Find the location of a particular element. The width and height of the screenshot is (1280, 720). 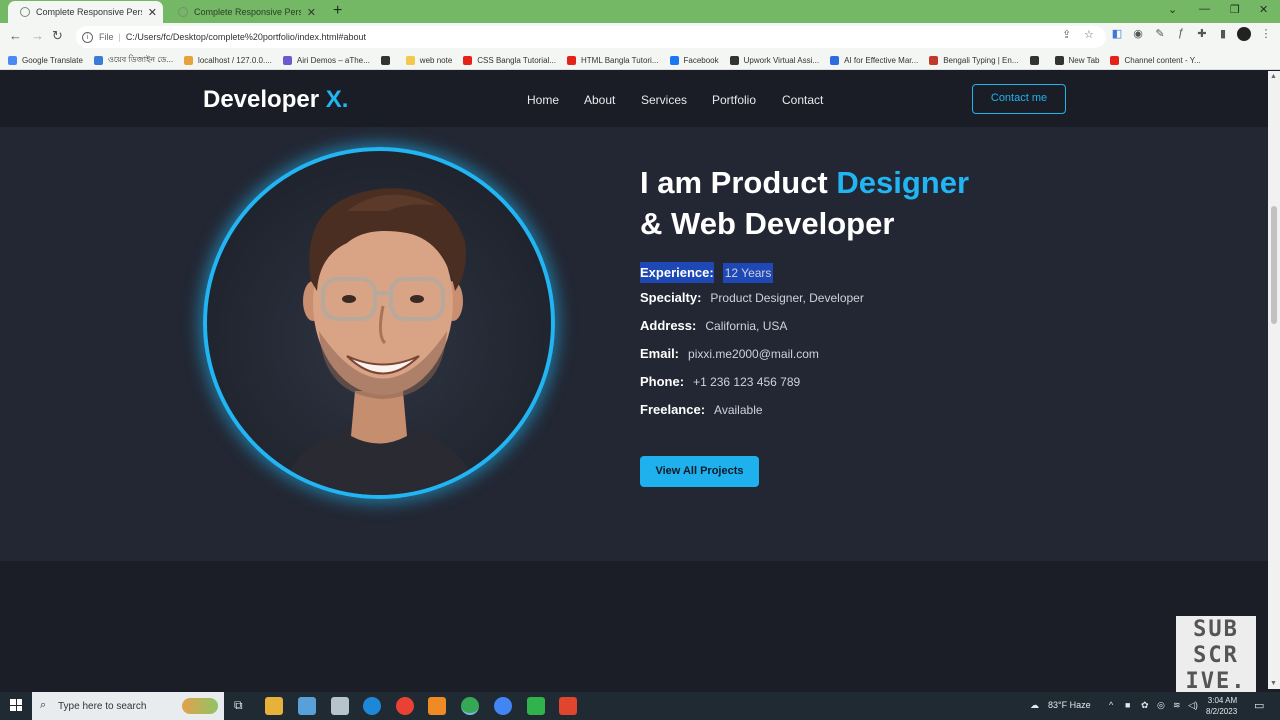

weather-text: 83°F Haze is located at coordinates (1069, 705).